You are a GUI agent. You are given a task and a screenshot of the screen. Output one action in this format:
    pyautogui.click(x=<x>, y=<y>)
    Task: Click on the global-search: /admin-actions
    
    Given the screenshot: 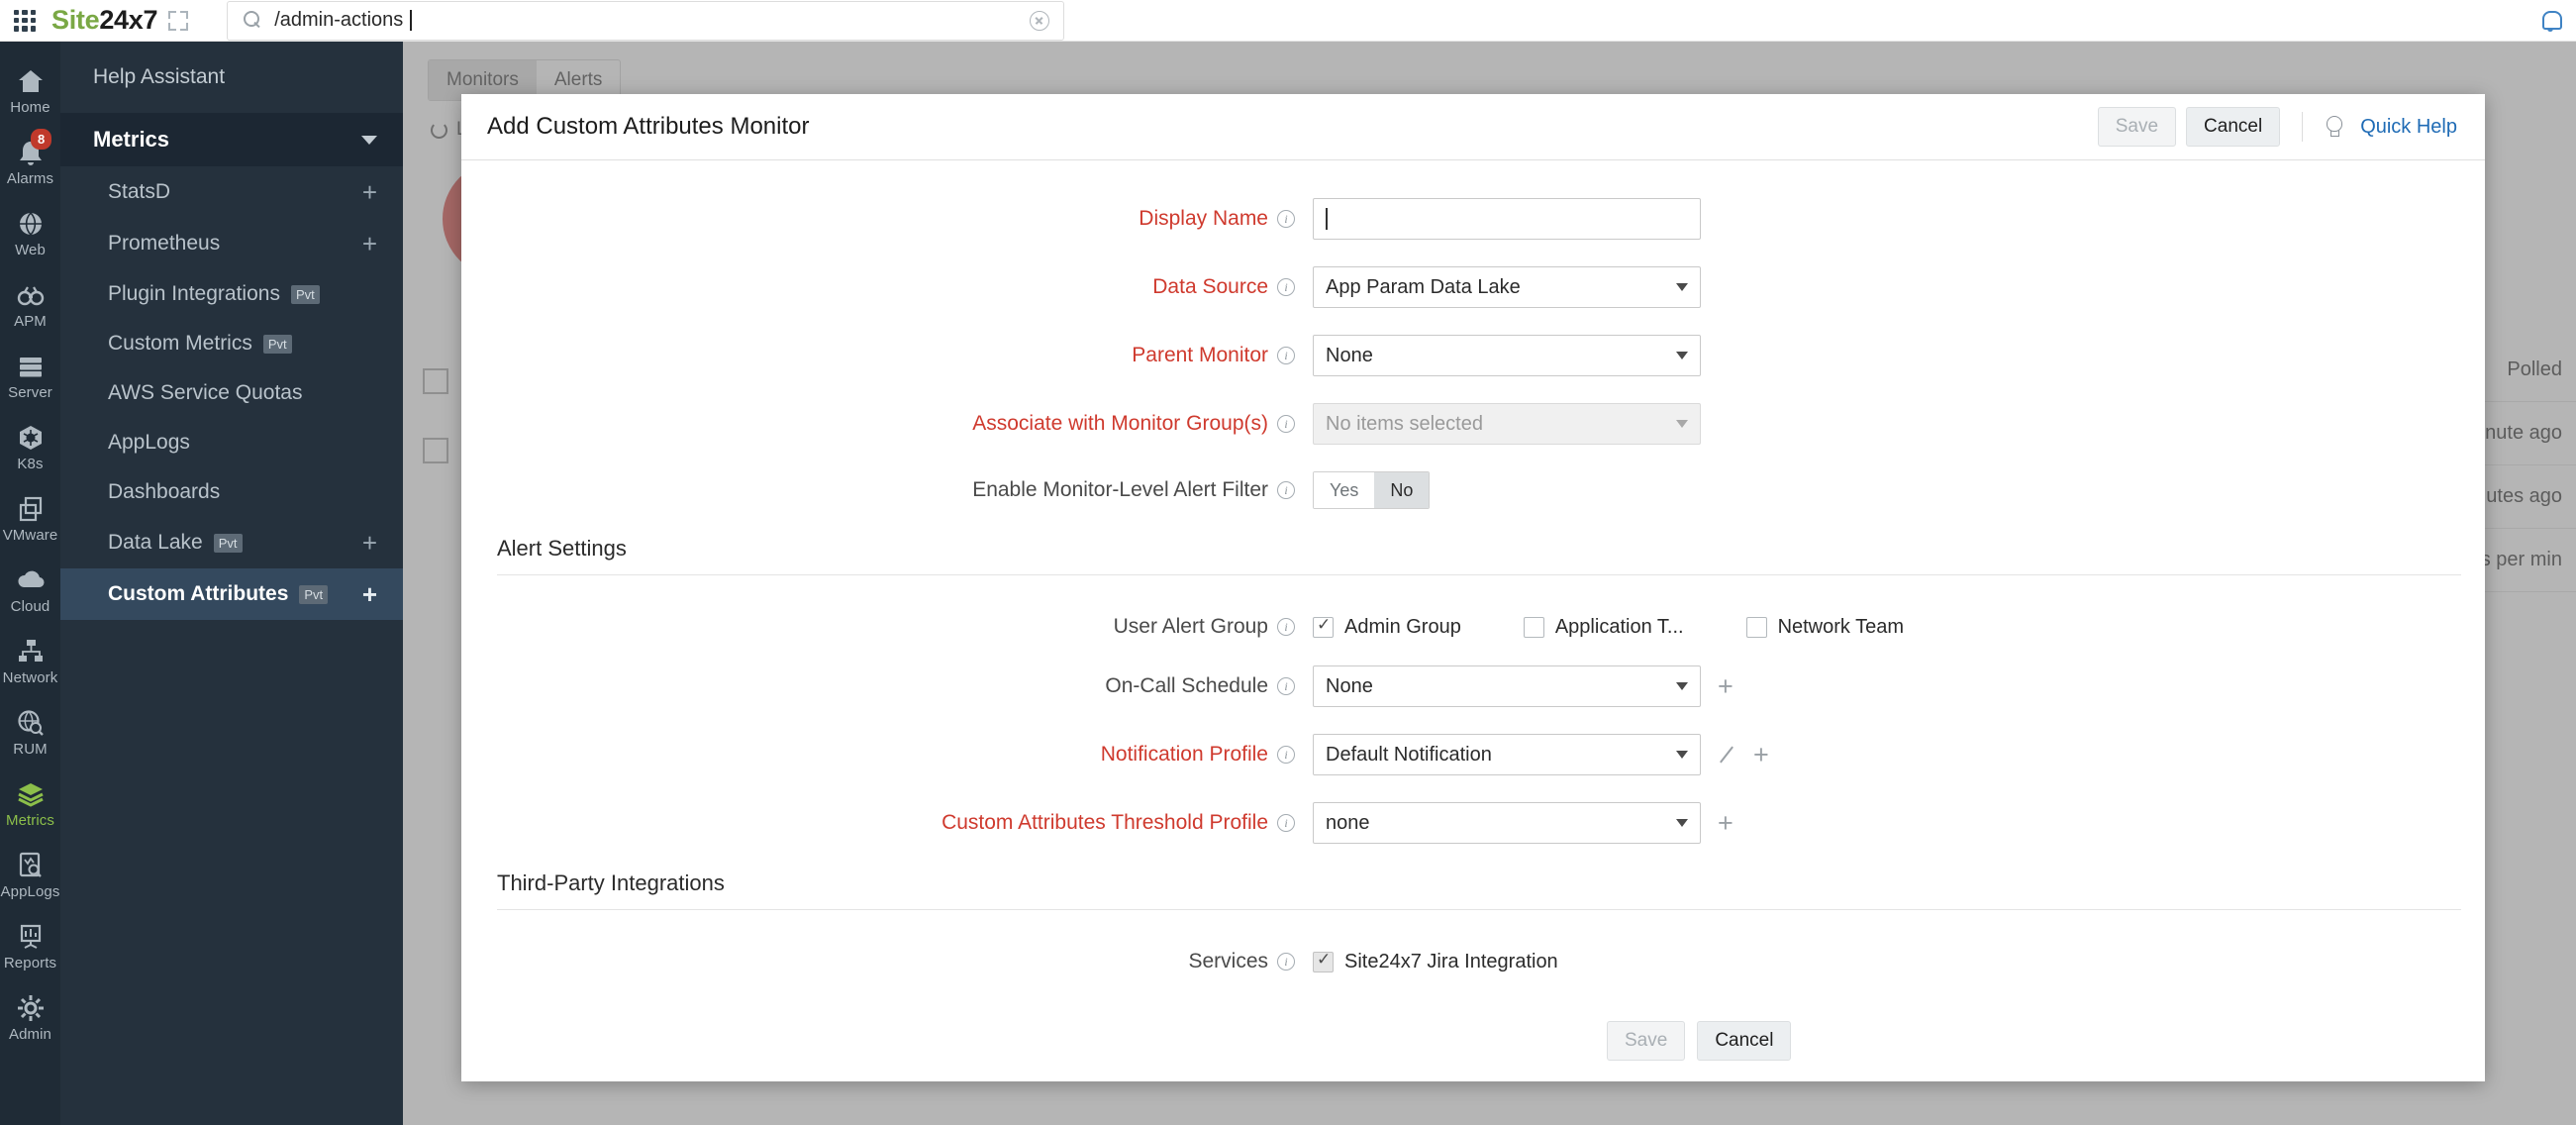 What is the action you would take?
    pyautogui.click(x=646, y=21)
    